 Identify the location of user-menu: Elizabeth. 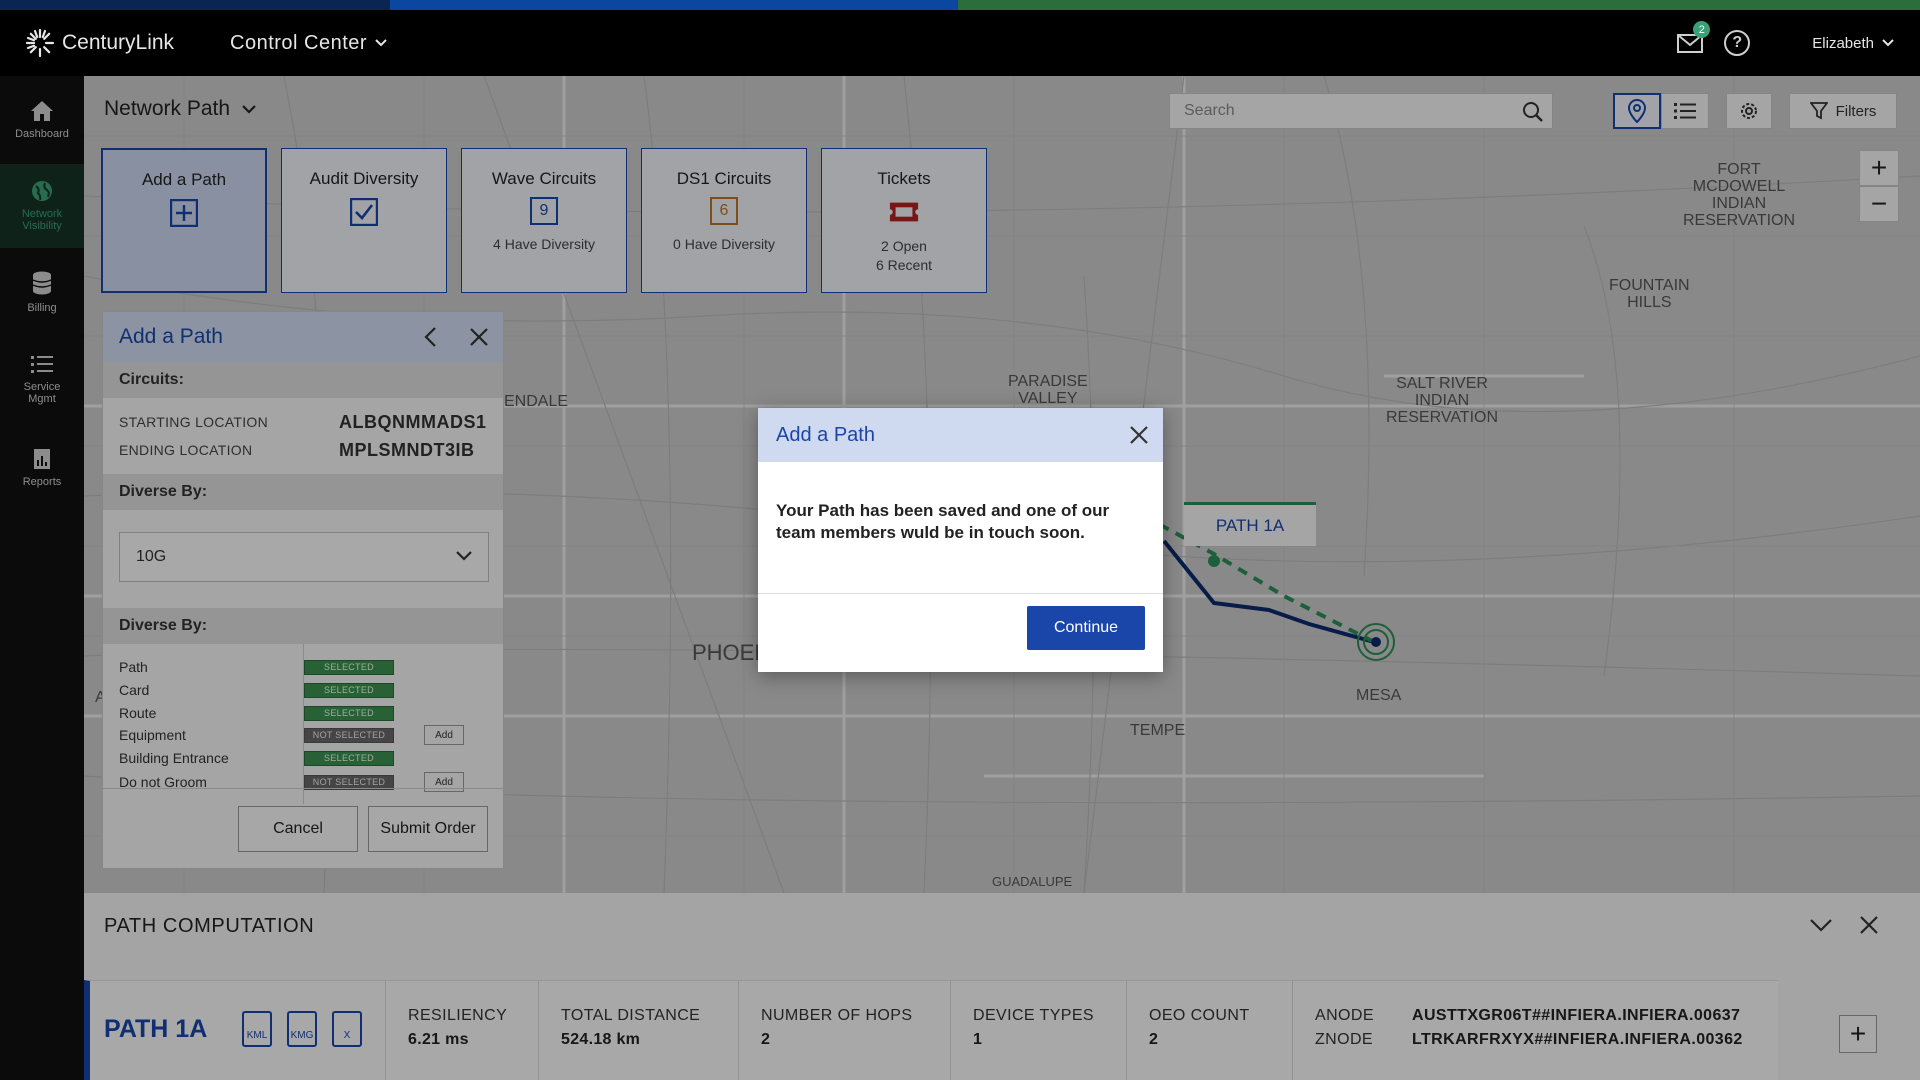
(1853, 43).